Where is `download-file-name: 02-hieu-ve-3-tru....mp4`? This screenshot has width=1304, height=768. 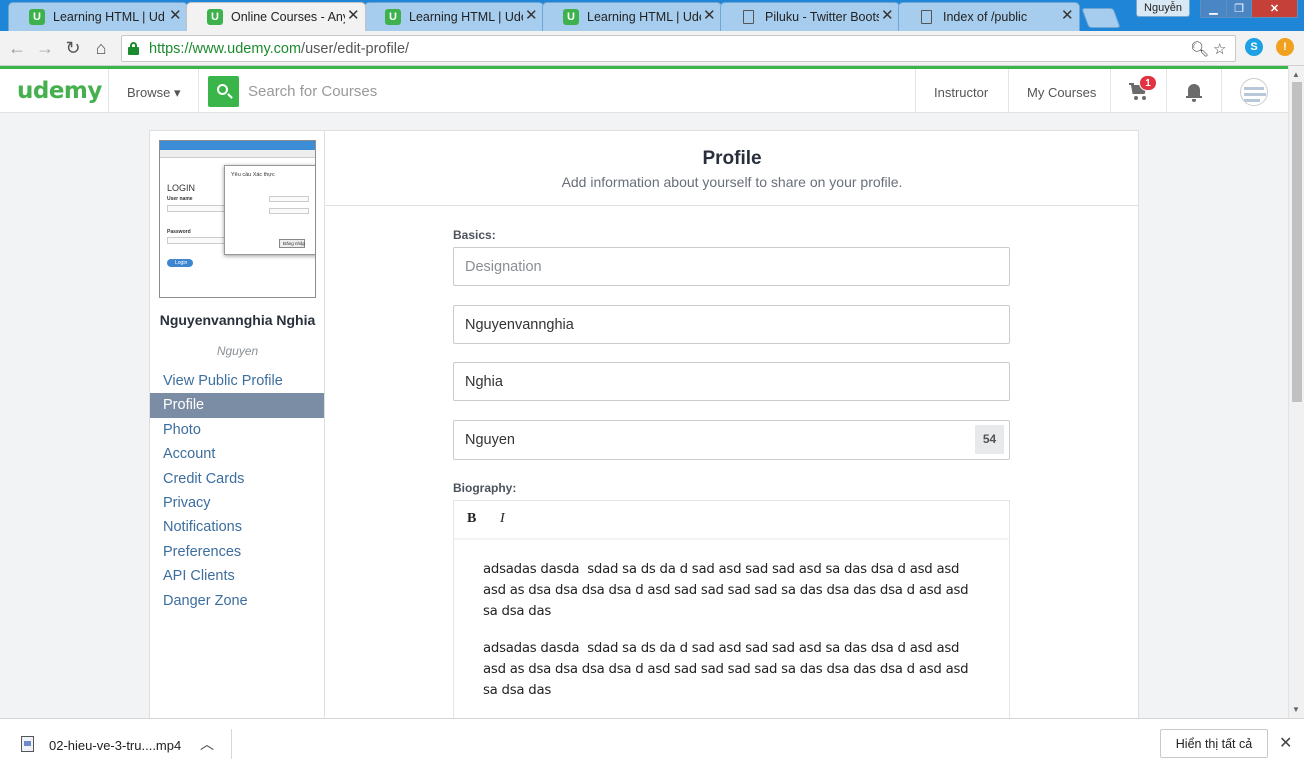 download-file-name: 02-hieu-ve-3-tru....mp4 is located at coordinates (115, 745).